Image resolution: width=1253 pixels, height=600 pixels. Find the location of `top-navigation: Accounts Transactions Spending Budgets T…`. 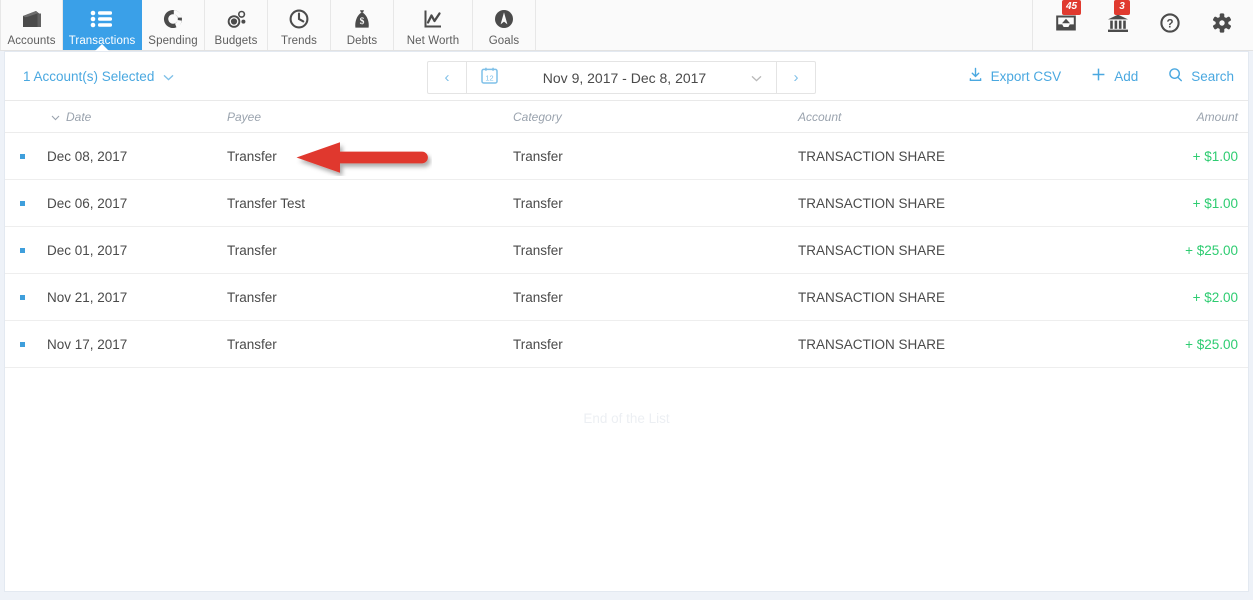

top-navigation: Accounts Transactions Spending Budgets T… is located at coordinates (626, 25).